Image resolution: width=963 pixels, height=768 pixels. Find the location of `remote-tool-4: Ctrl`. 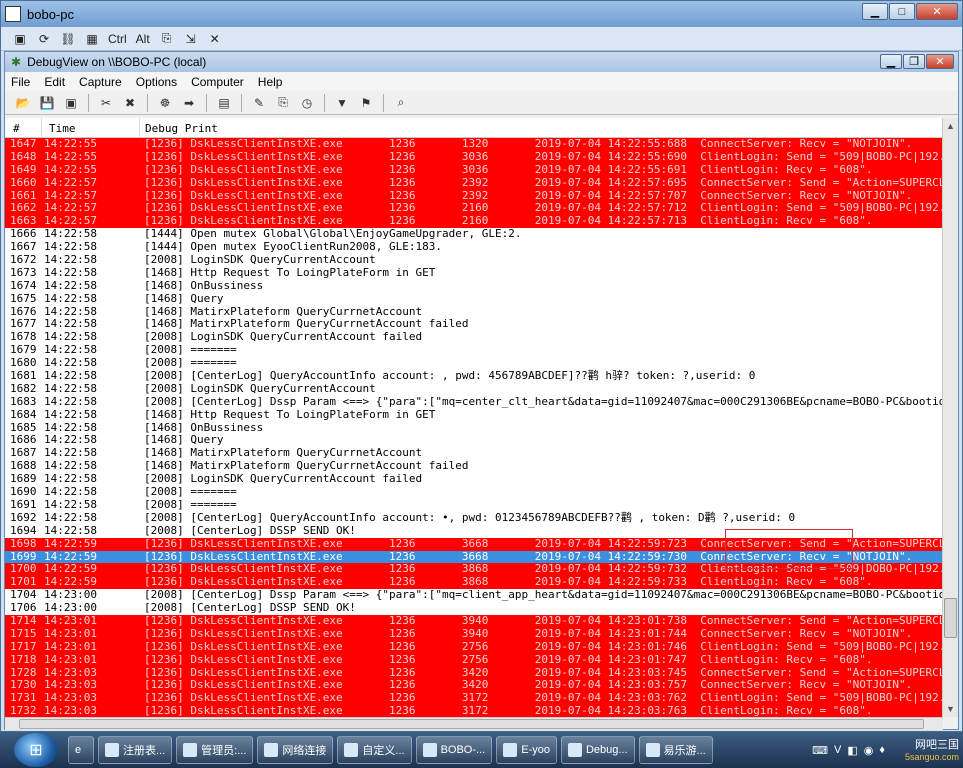

remote-tool-4: Ctrl is located at coordinates (117, 39).